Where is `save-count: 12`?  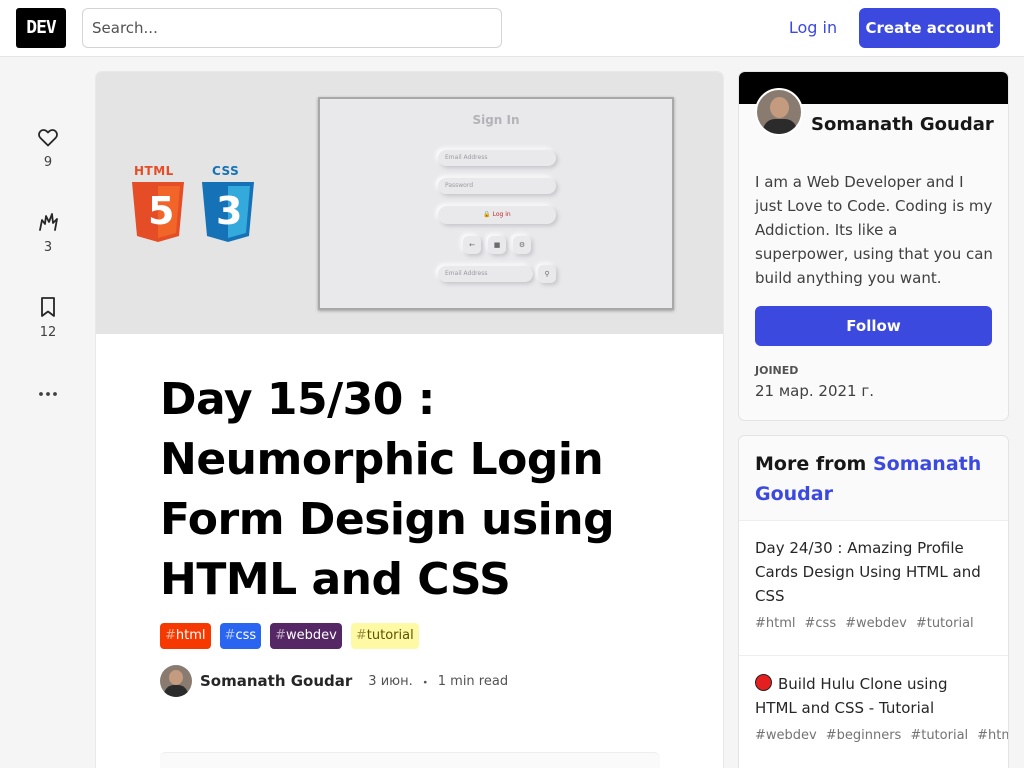 save-count: 12 is located at coordinates (48, 332).